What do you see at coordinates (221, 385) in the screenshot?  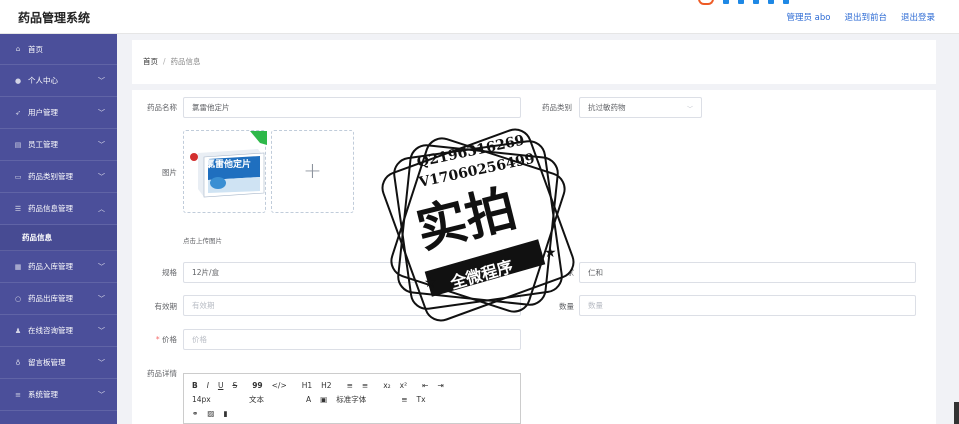 I see `underline-button: U` at bounding box center [221, 385].